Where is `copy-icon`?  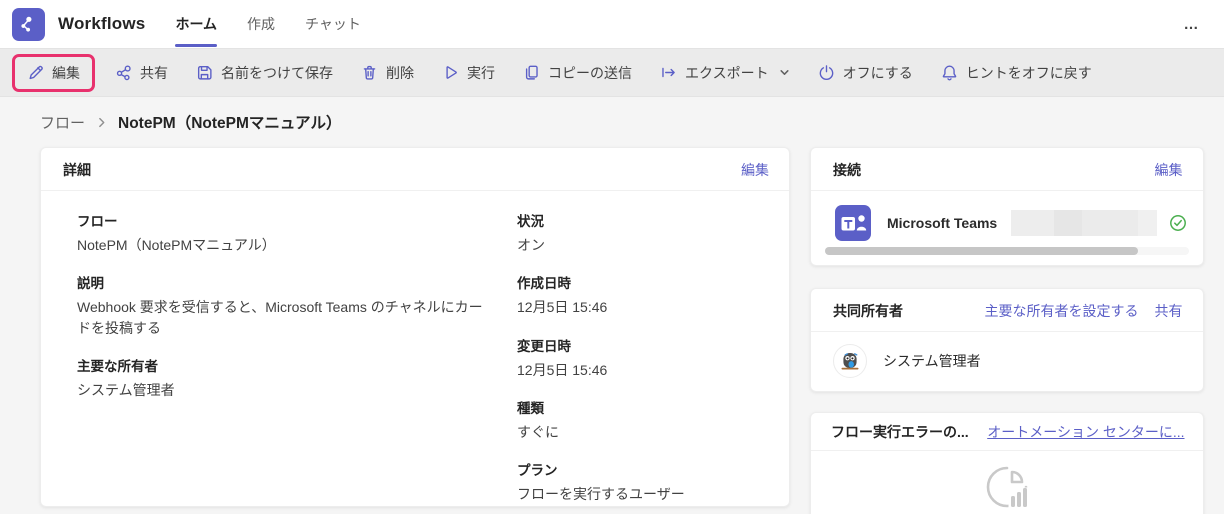
copy-icon is located at coordinates (531, 72).